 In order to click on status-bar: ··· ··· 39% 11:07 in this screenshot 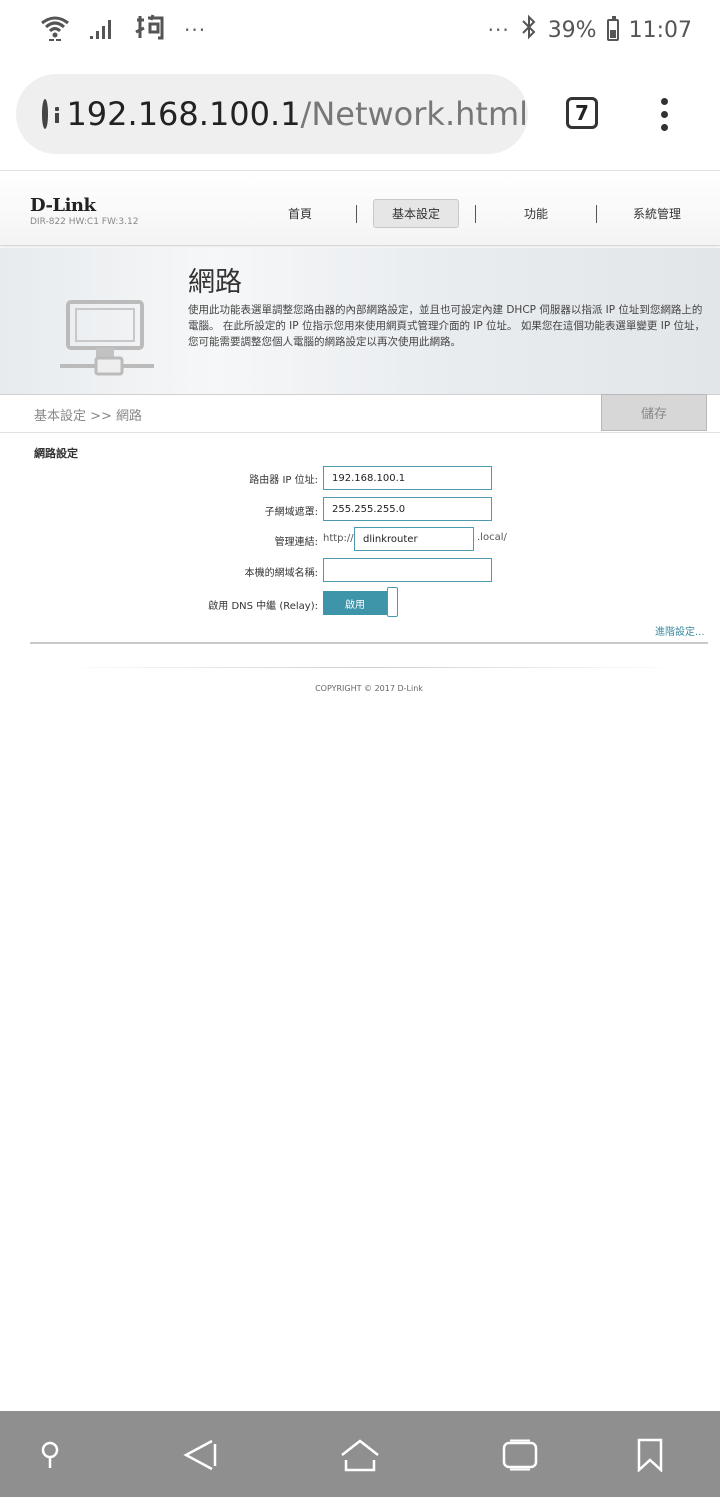, I will do `click(360, 30)`.